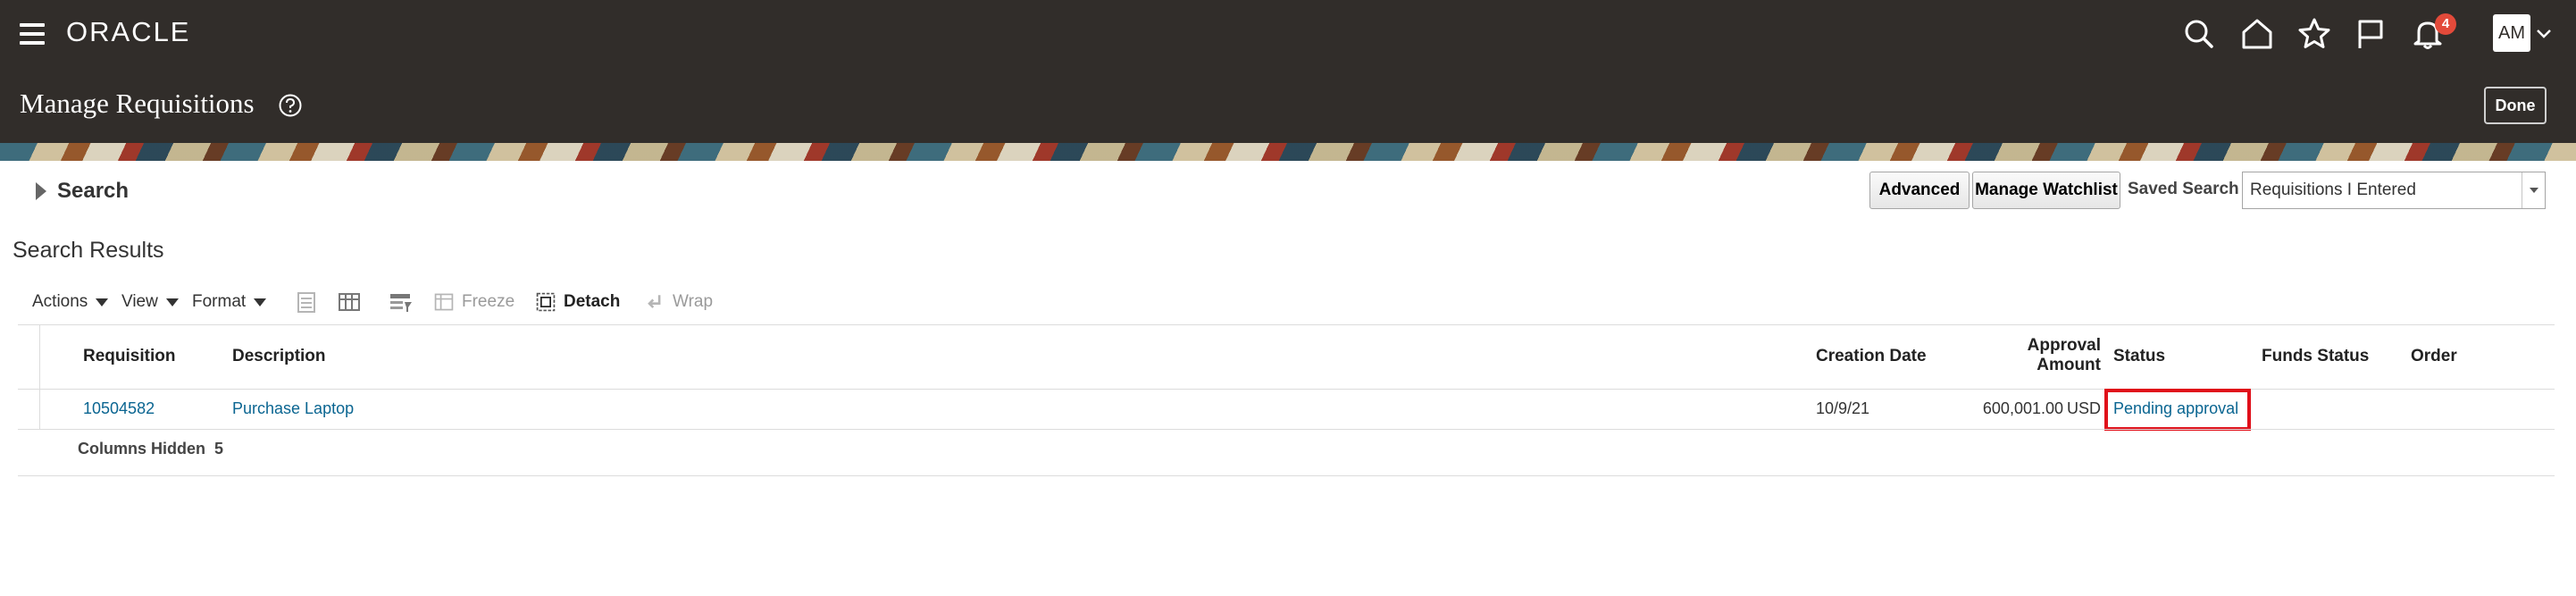 The width and height of the screenshot is (2576, 596). What do you see at coordinates (279, 356) in the screenshot?
I see `col-header-description: Description` at bounding box center [279, 356].